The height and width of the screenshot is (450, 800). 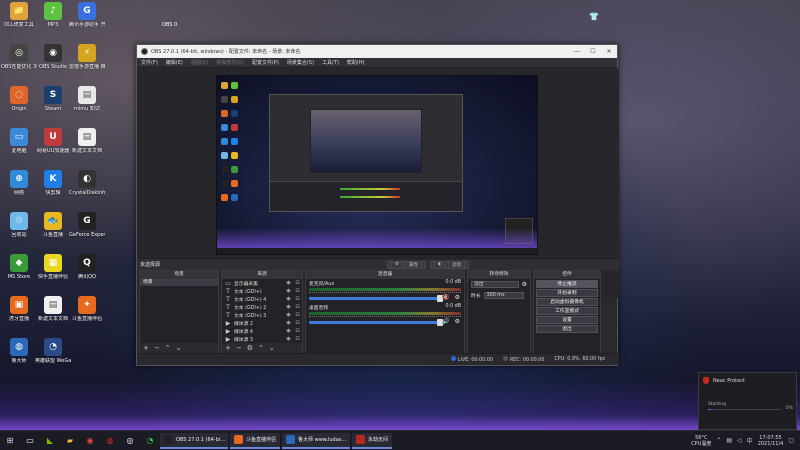 What do you see at coordinates (300, 62) in the screenshot?
I see `menu-scene-collection: 场景集合(S)` at bounding box center [300, 62].